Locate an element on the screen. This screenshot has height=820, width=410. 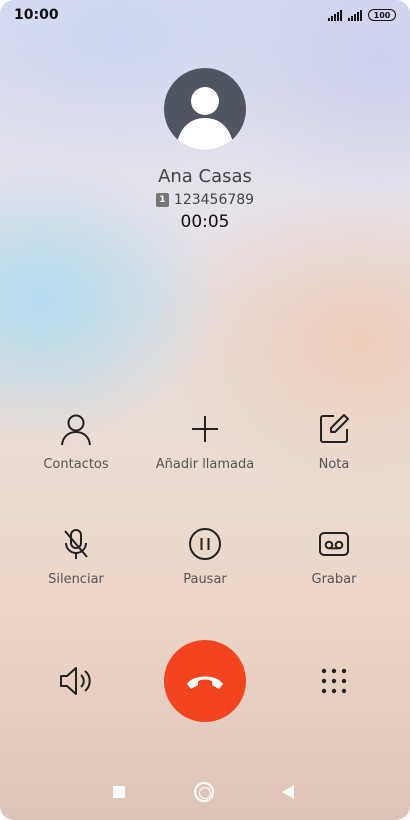
speaker-button is located at coordinates (76, 681).